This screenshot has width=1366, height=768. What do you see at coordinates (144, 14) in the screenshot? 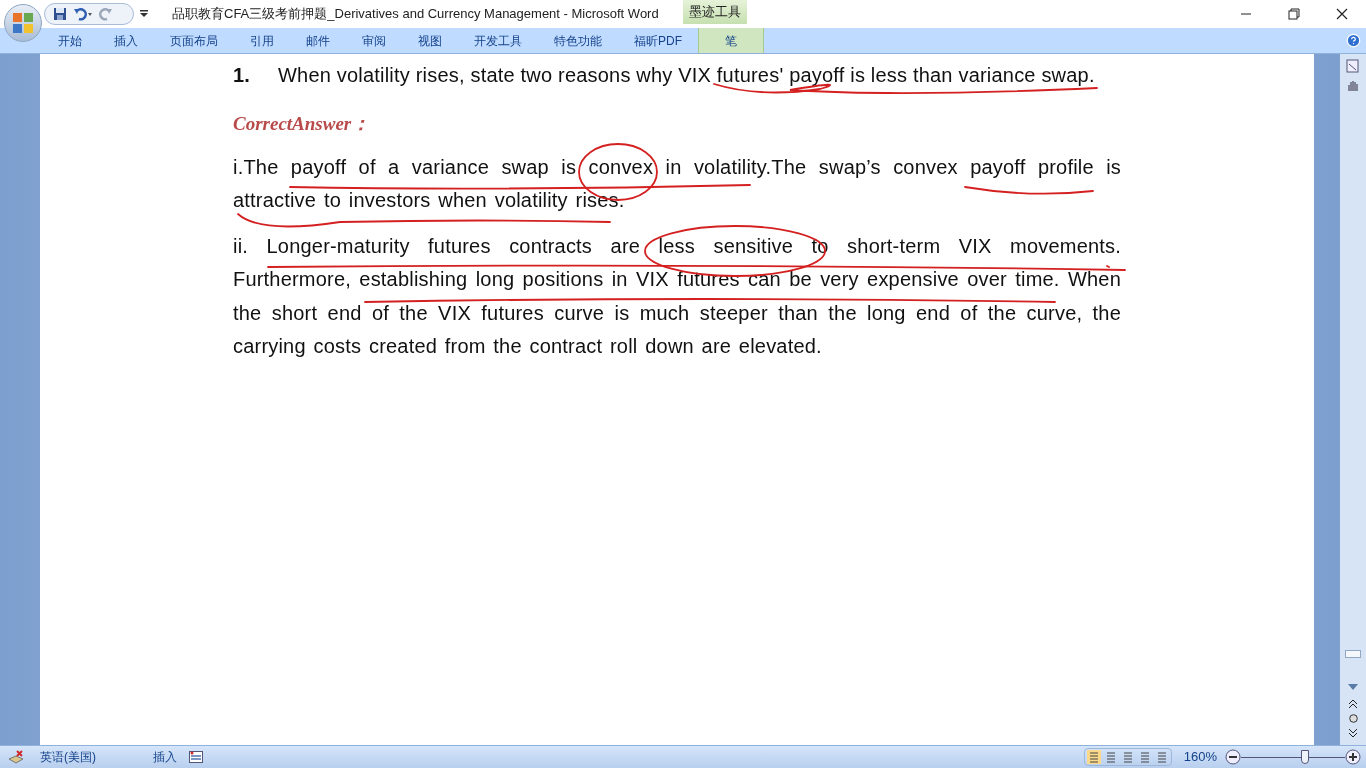
I see `customize-toolbar-icon` at bounding box center [144, 14].